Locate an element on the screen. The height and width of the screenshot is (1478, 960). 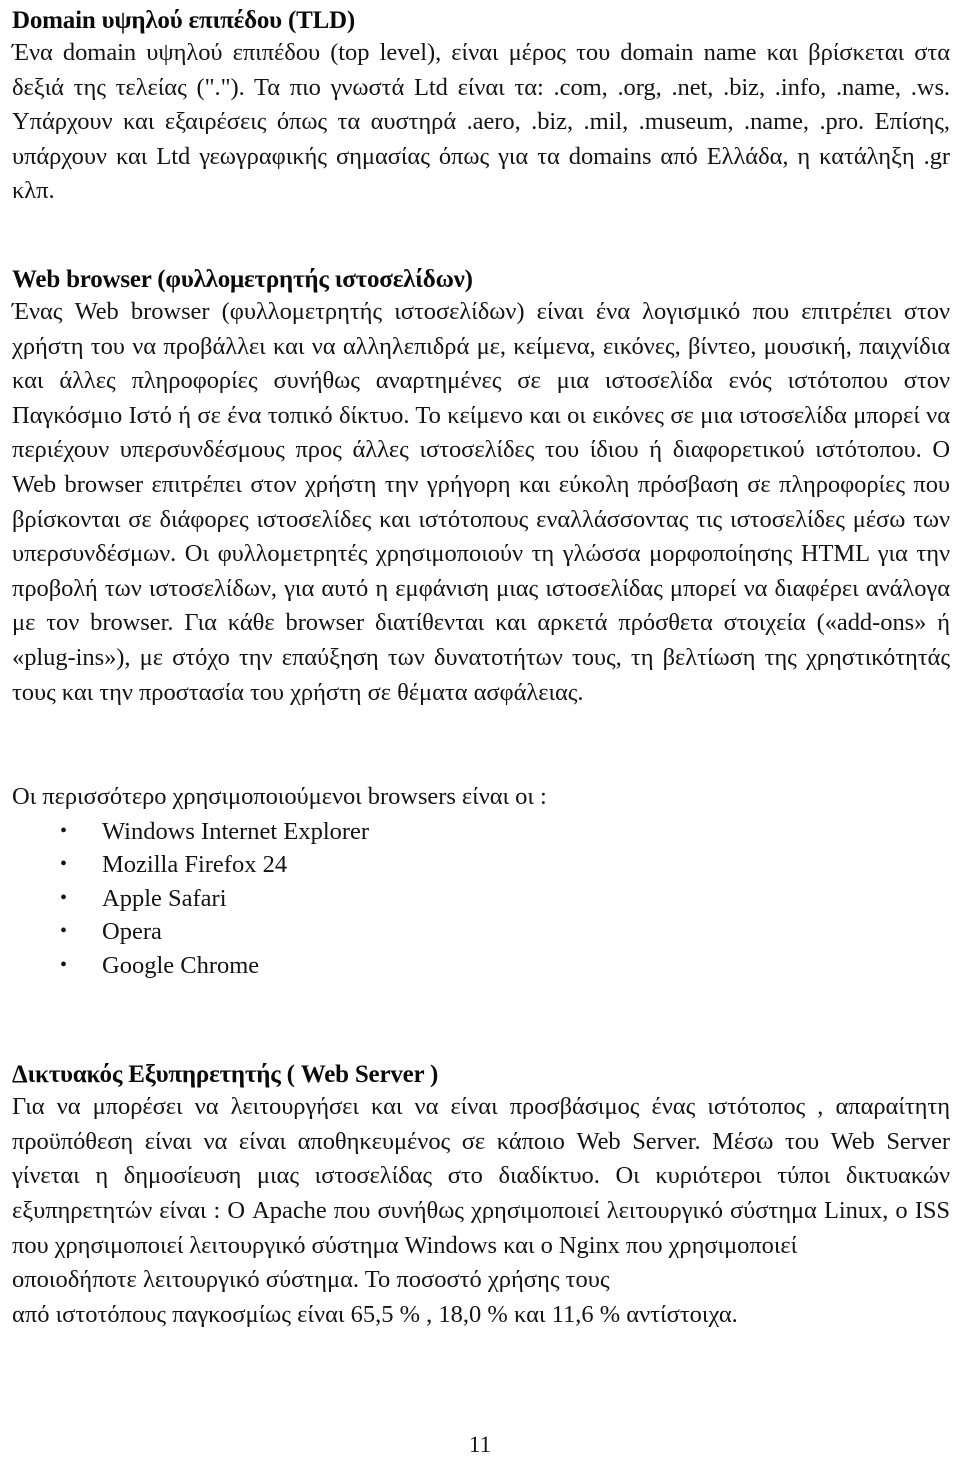
list-item: • Apple Safari is located at coordinates (481, 899).